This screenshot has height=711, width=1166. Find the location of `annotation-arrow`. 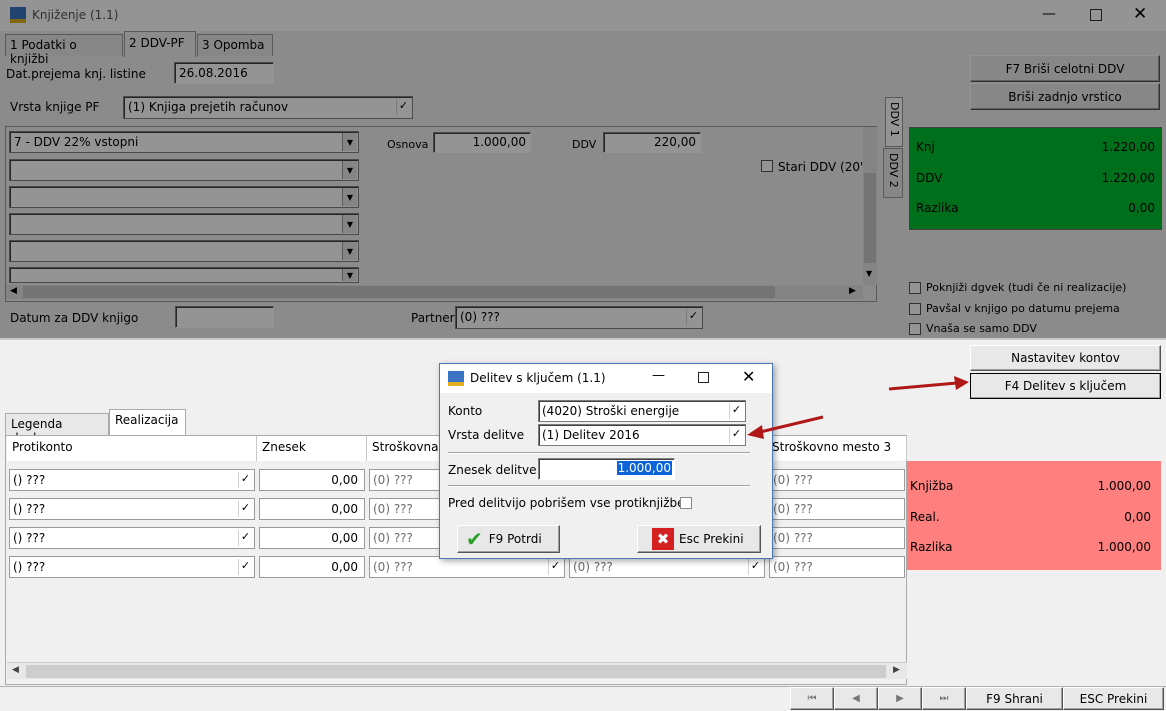

annotation-arrow is located at coordinates (928, 383).